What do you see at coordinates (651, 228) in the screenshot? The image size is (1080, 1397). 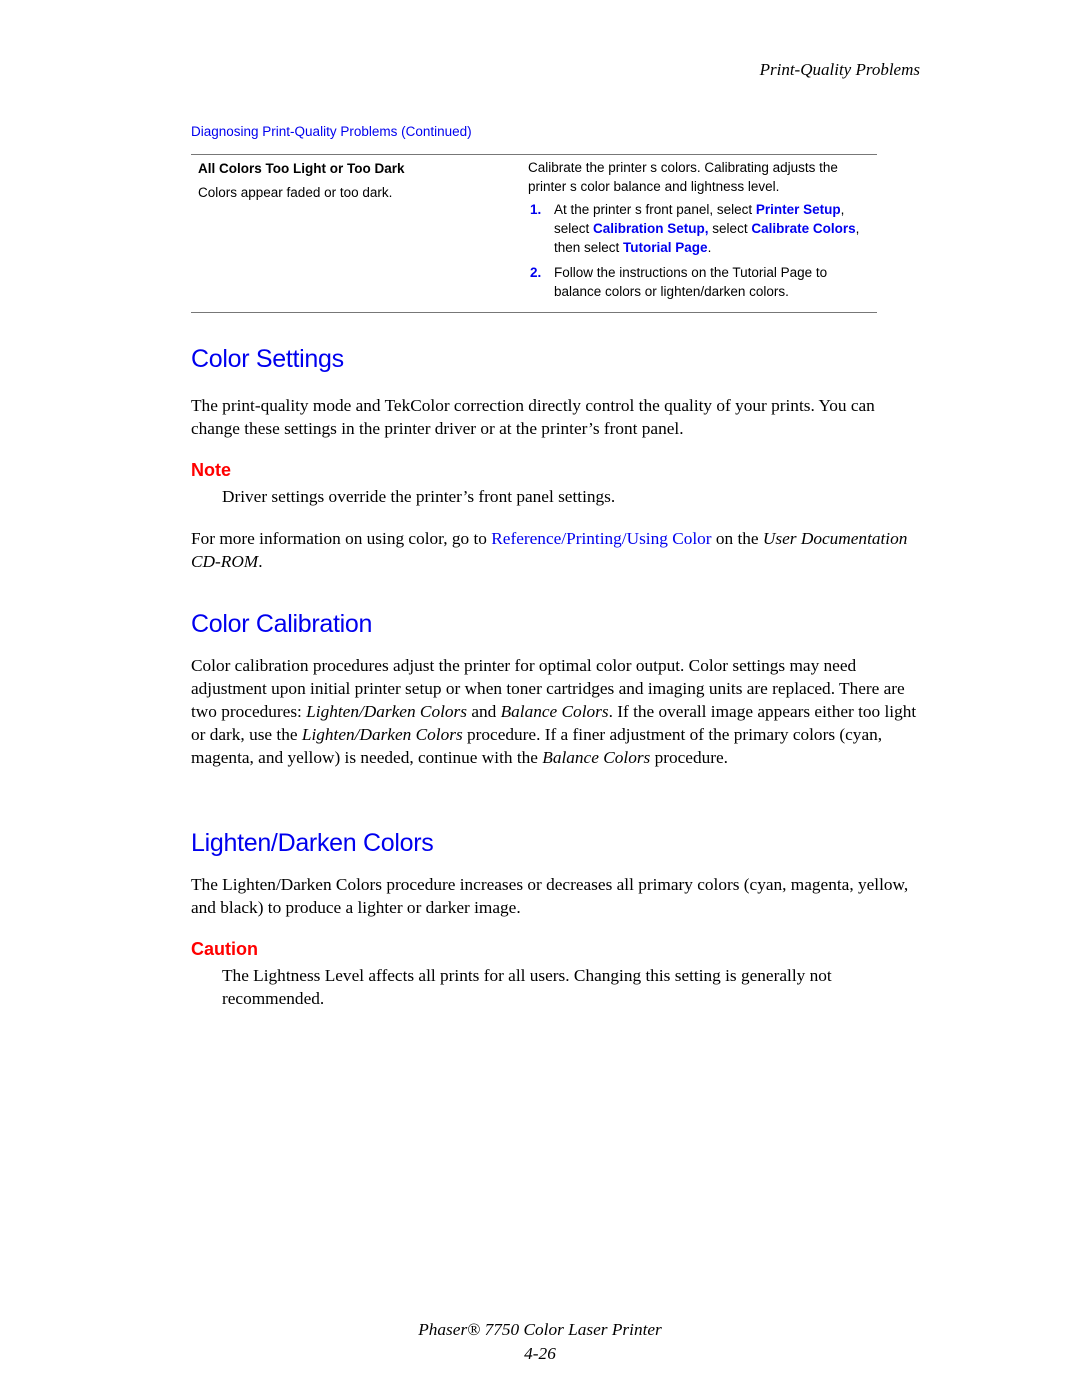 I see `menu-calibration-setup: Calibration Setup,` at bounding box center [651, 228].